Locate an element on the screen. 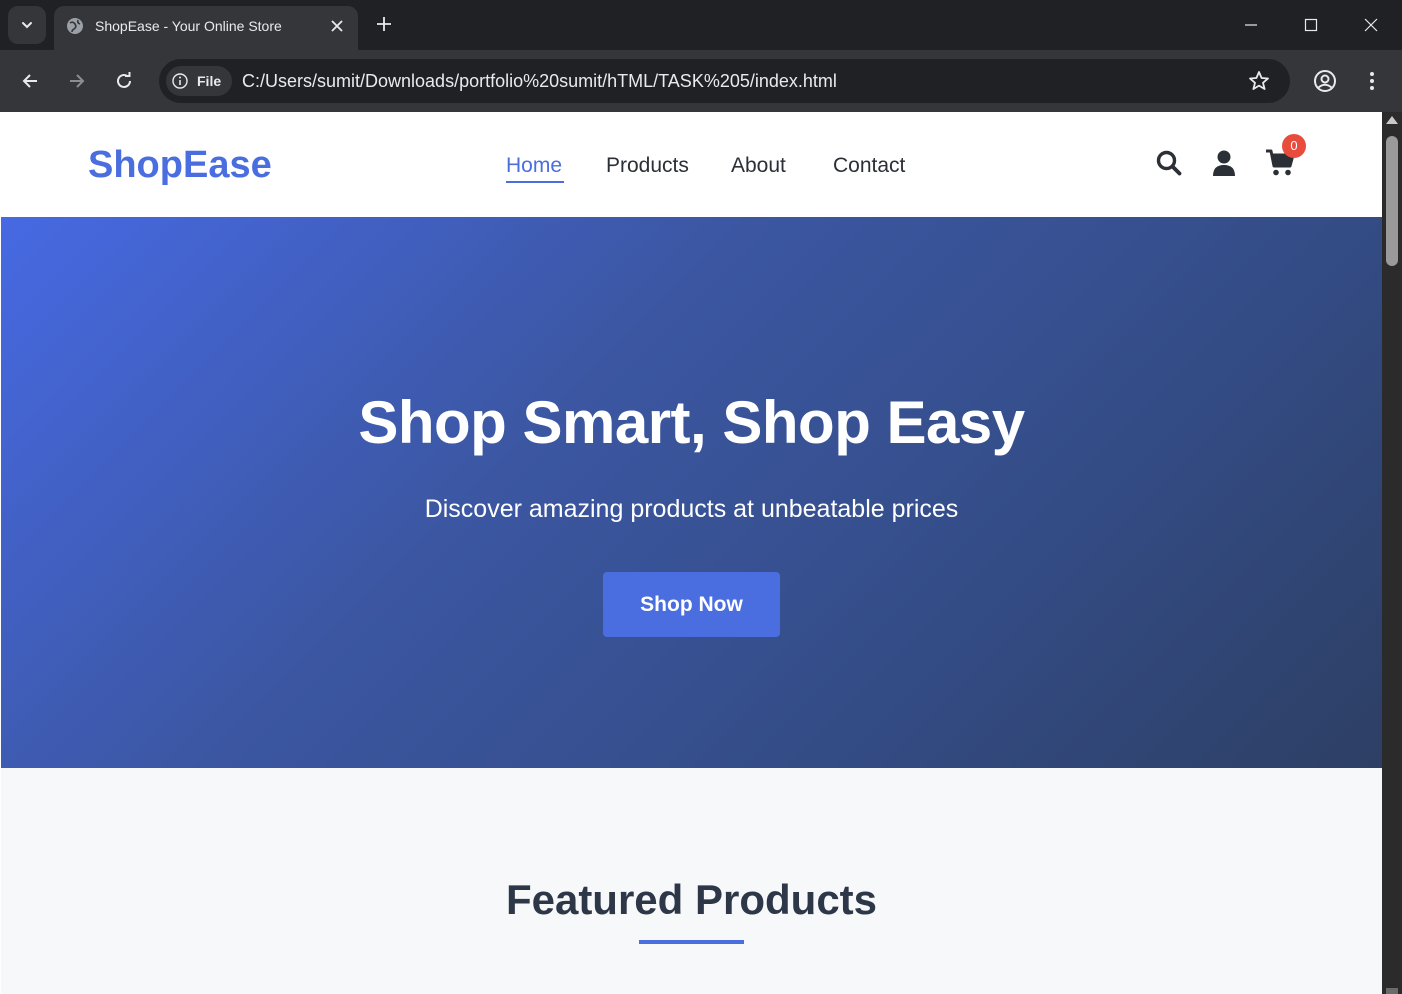  nav-contact: Contact is located at coordinates (869, 166).